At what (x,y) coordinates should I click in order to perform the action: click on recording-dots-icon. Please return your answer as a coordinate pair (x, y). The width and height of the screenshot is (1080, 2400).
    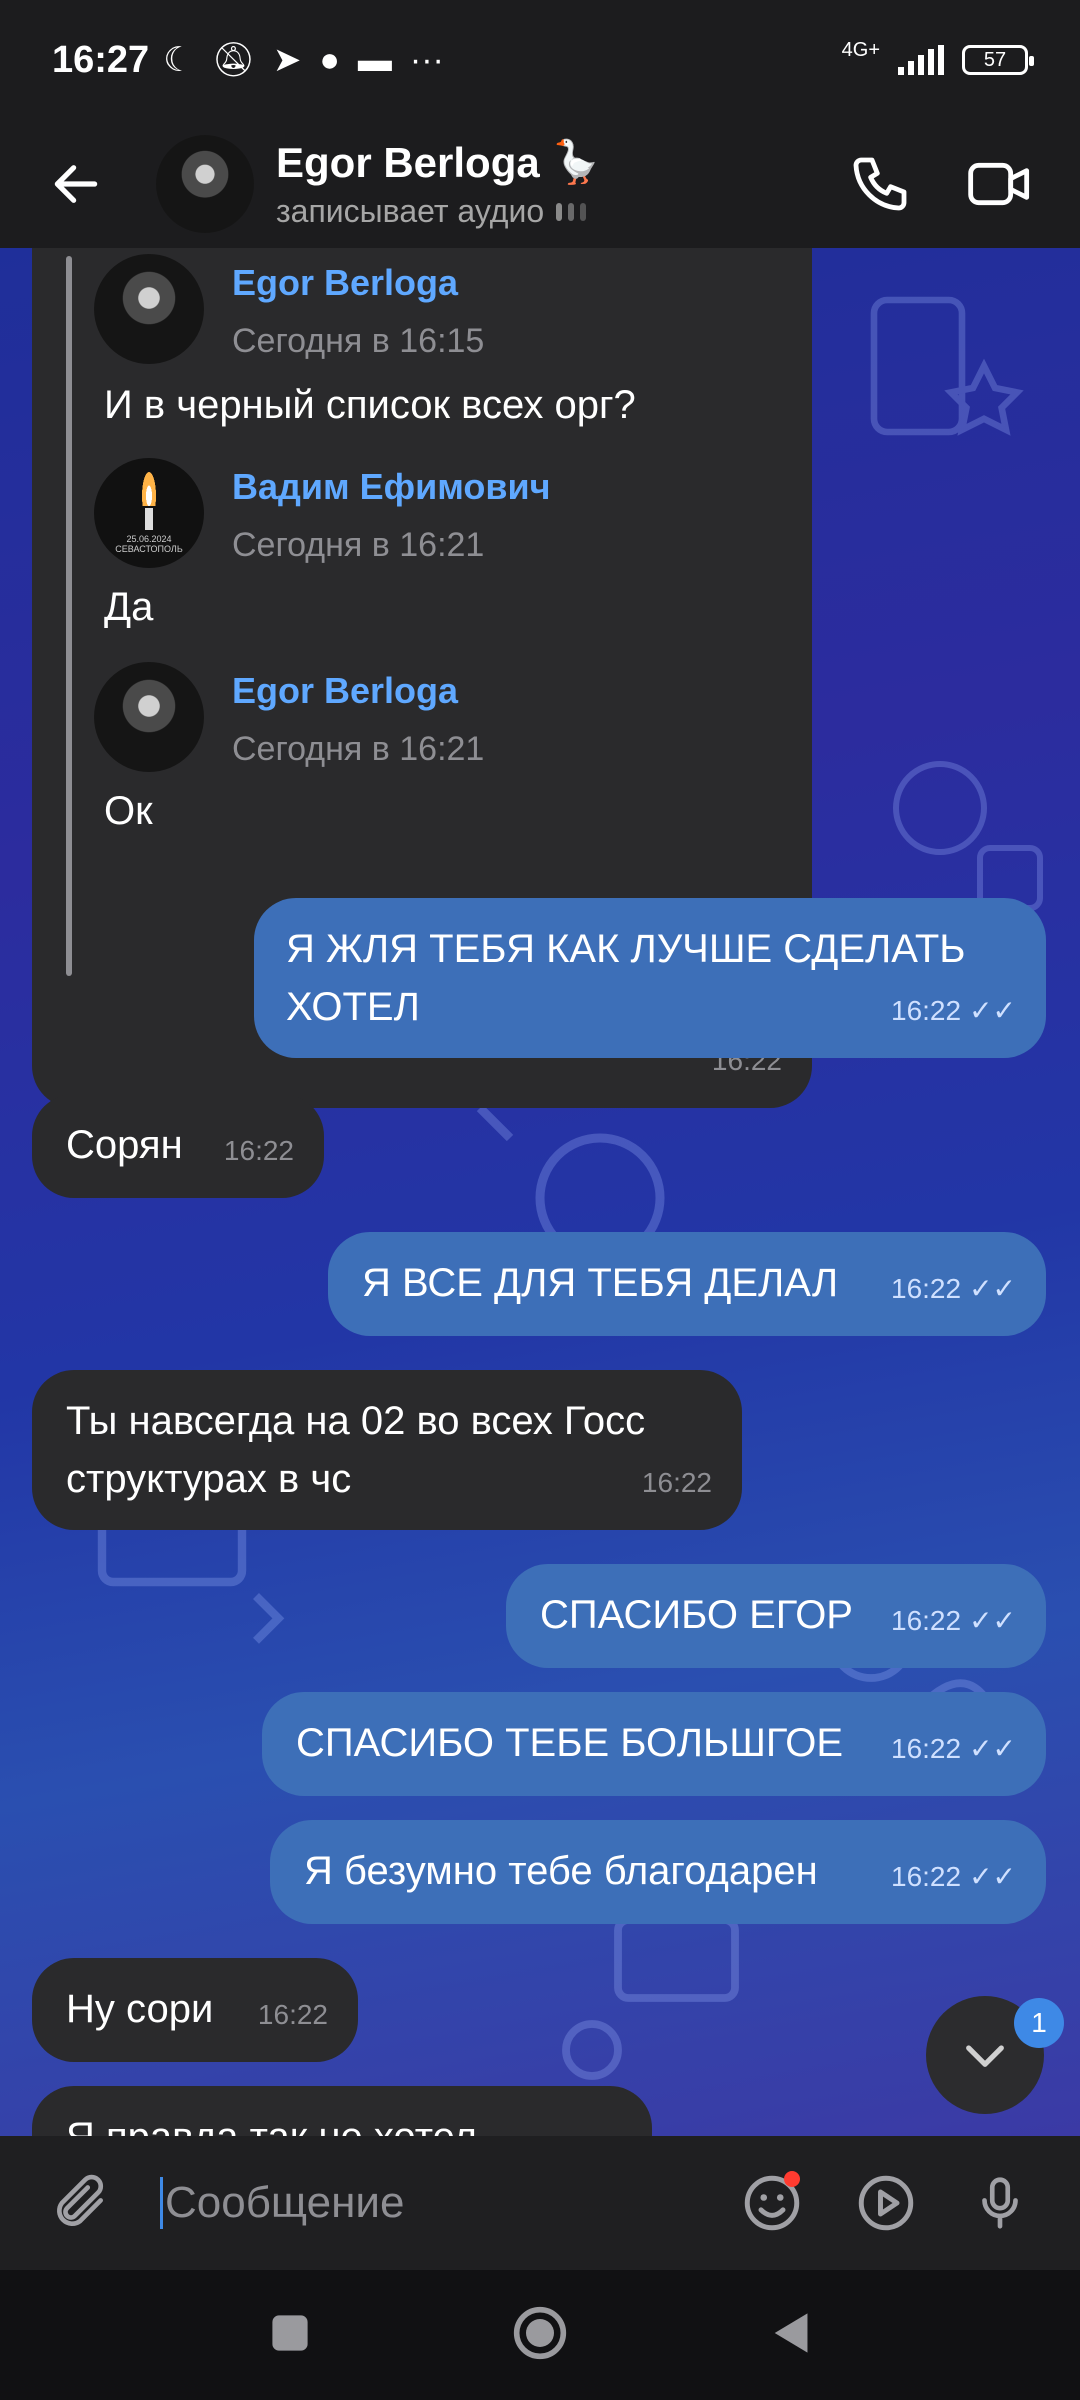
    Looking at the image, I should click on (571, 211).